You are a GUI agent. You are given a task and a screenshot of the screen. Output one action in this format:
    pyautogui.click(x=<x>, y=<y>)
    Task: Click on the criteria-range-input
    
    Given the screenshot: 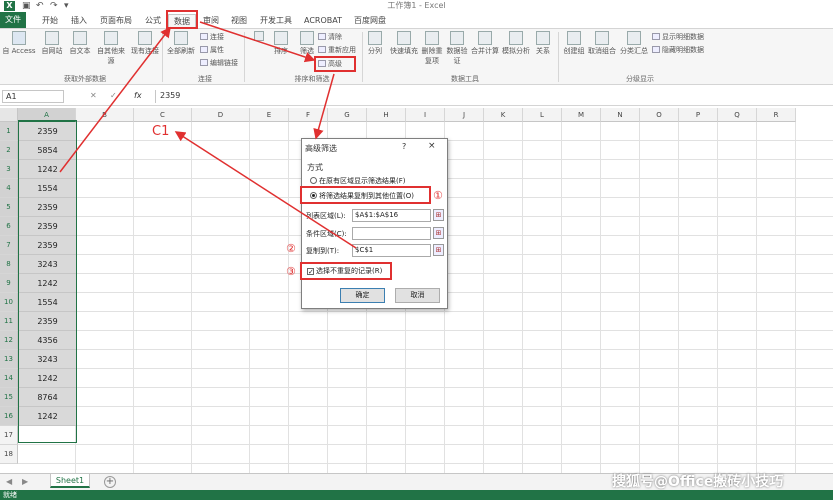 What is the action you would take?
    pyautogui.click(x=391, y=233)
    